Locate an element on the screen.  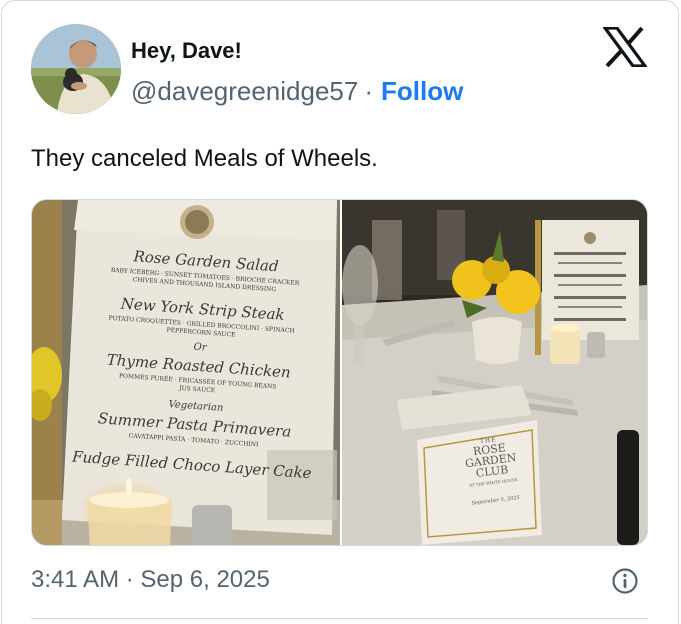
tweet-text: They canceled Meals of Wheels. is located at coordinates (204, 158).